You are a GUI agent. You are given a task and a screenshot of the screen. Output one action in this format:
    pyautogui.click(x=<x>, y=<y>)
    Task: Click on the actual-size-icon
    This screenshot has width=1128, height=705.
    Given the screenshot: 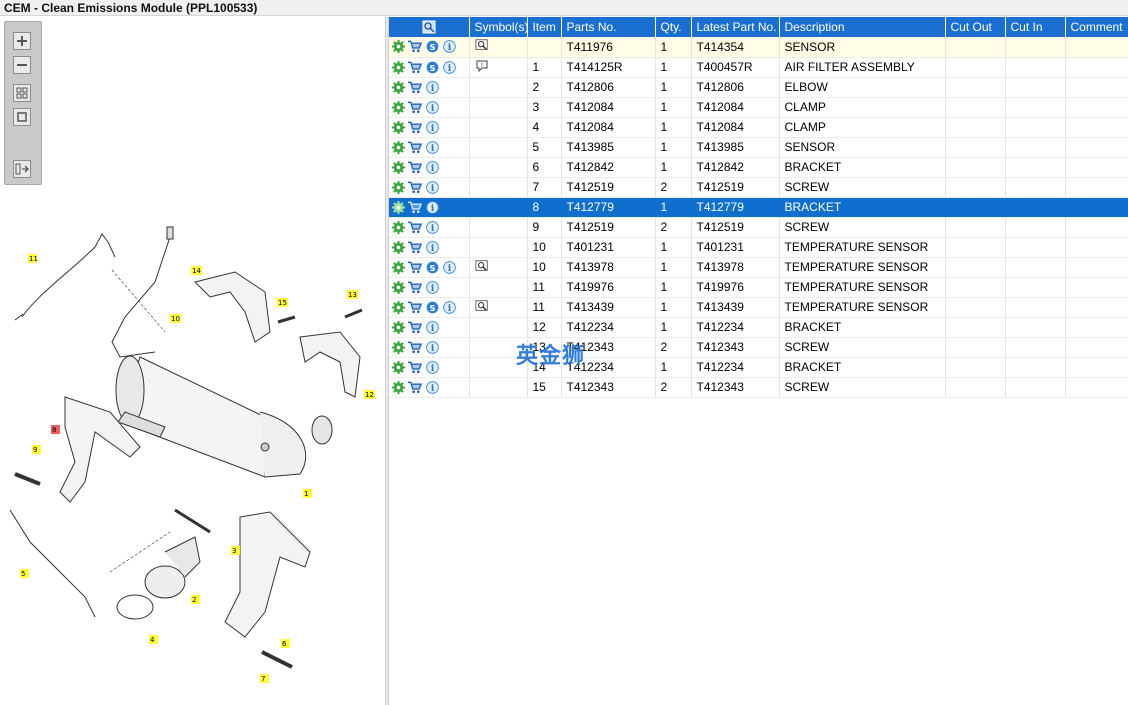 What is the action you would take?
    pyautogui.click(x=22, y=117)
    